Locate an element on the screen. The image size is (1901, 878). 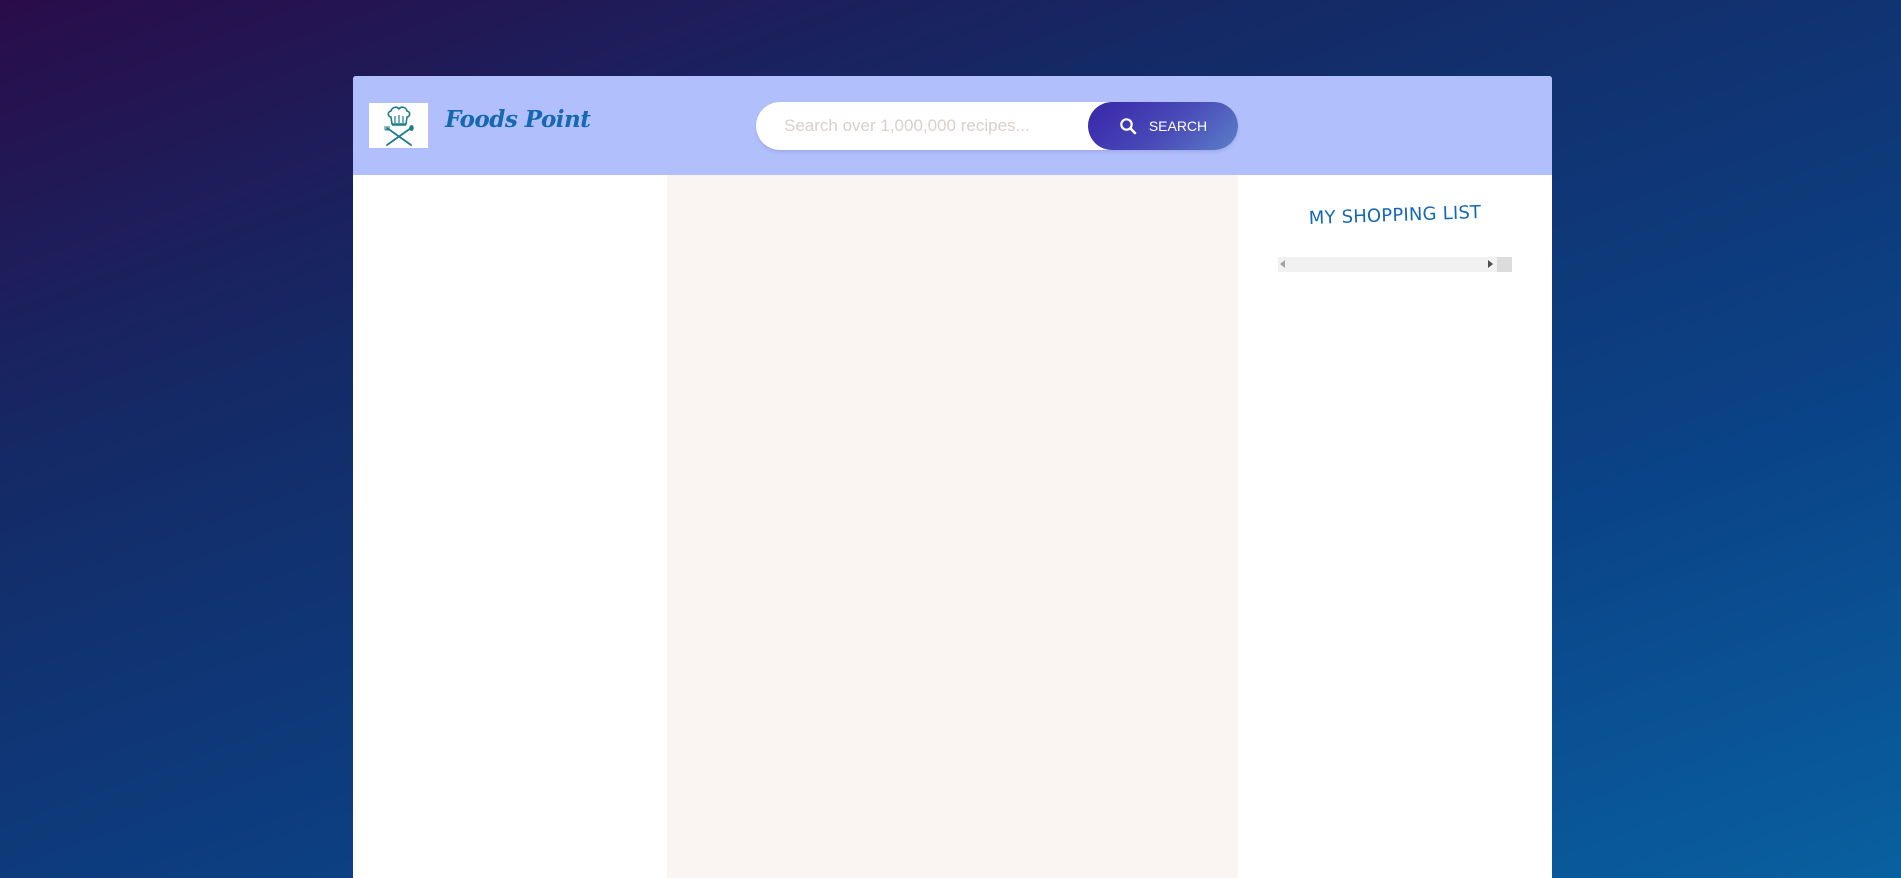
search-button: SEARCH is located at coordinates (1163, 126).